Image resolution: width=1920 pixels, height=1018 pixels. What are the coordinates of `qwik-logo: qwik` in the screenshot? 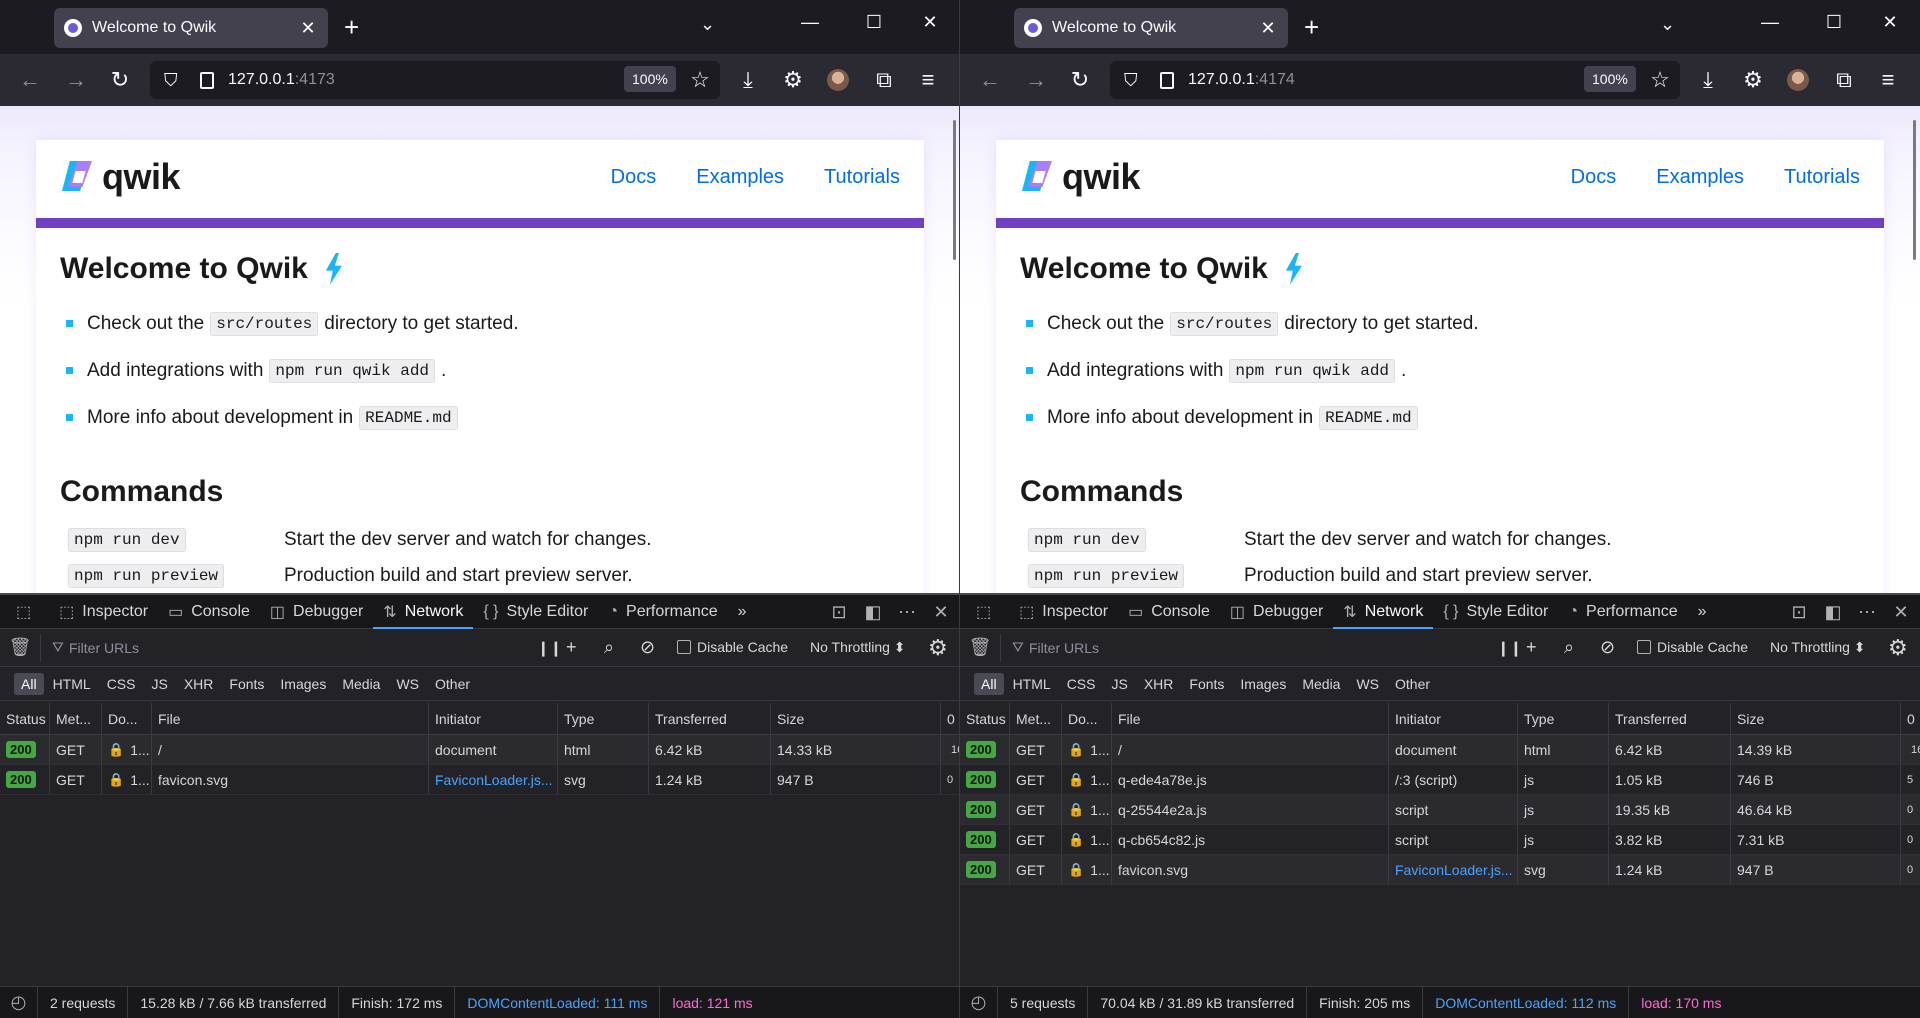 It's located at (120, 177).